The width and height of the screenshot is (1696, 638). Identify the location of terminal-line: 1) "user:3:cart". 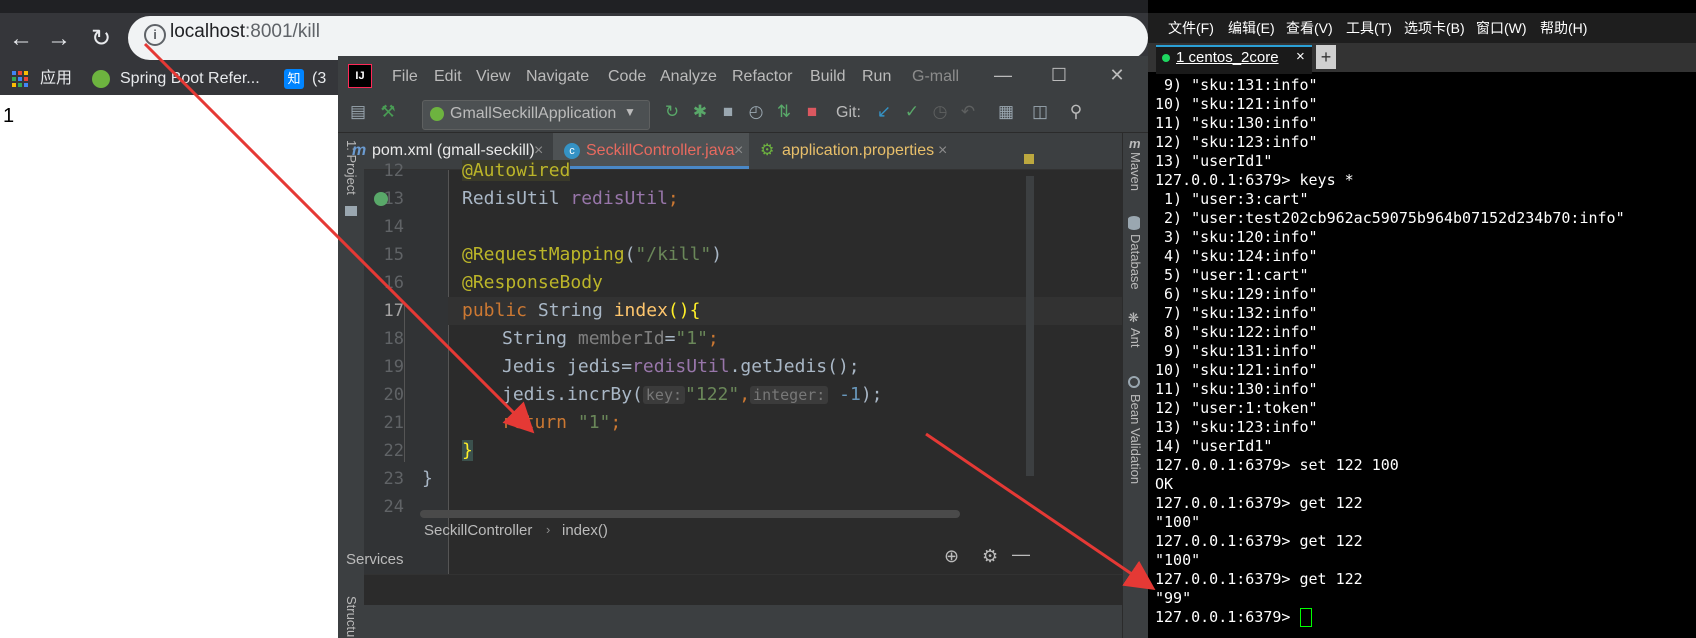
(1232, 199).